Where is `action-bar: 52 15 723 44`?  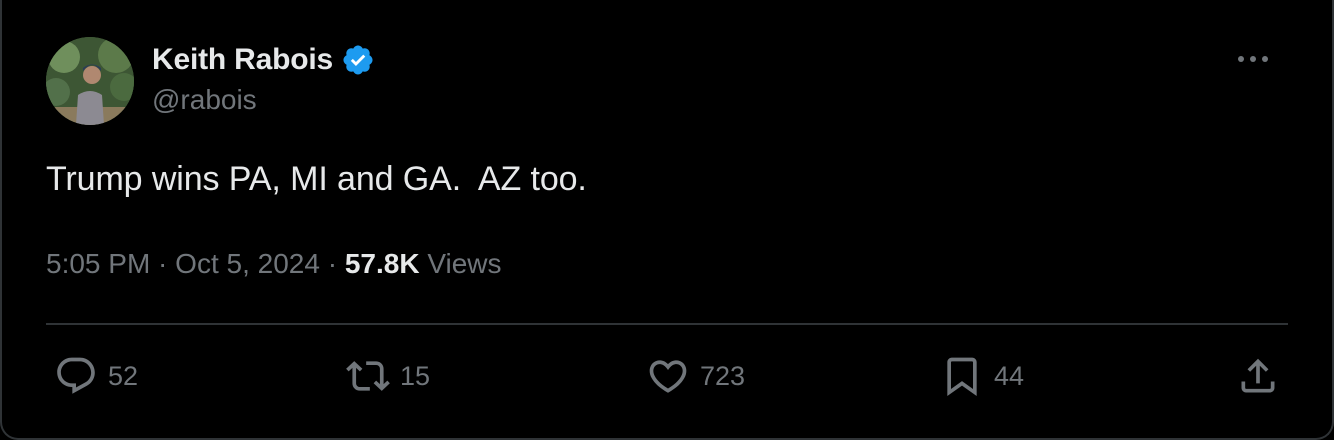
action-bar: 52 15 723 44 is located at coordinates (667, 377).